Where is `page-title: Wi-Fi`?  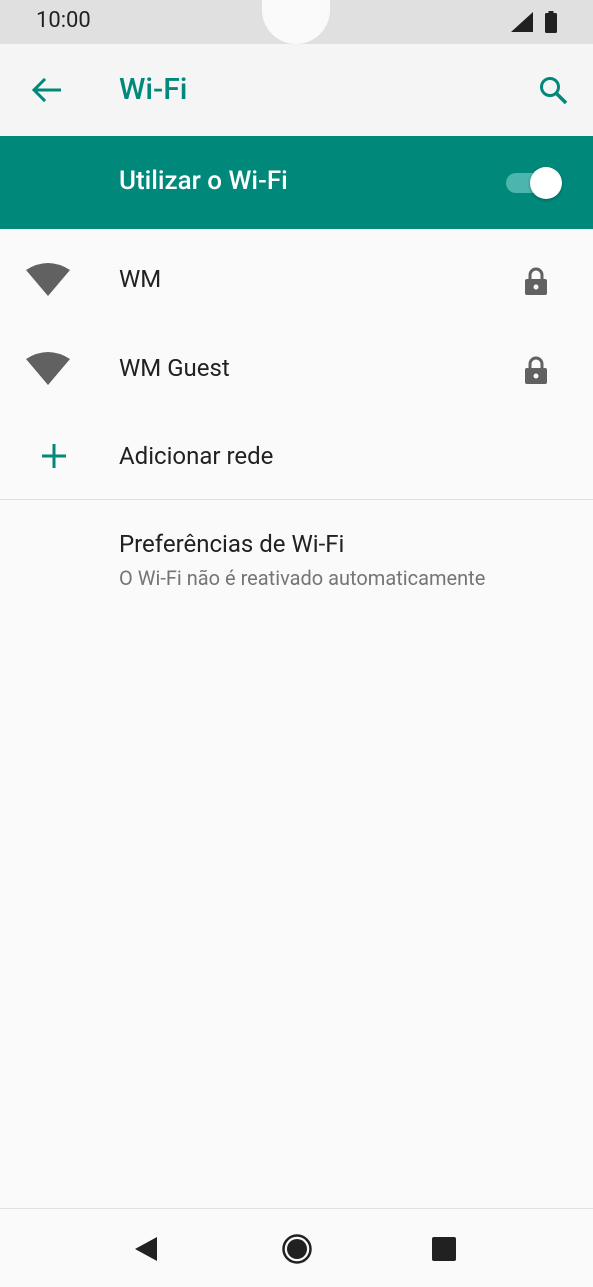
page-title: Wi-Fi is located at coordinates (153, 89).